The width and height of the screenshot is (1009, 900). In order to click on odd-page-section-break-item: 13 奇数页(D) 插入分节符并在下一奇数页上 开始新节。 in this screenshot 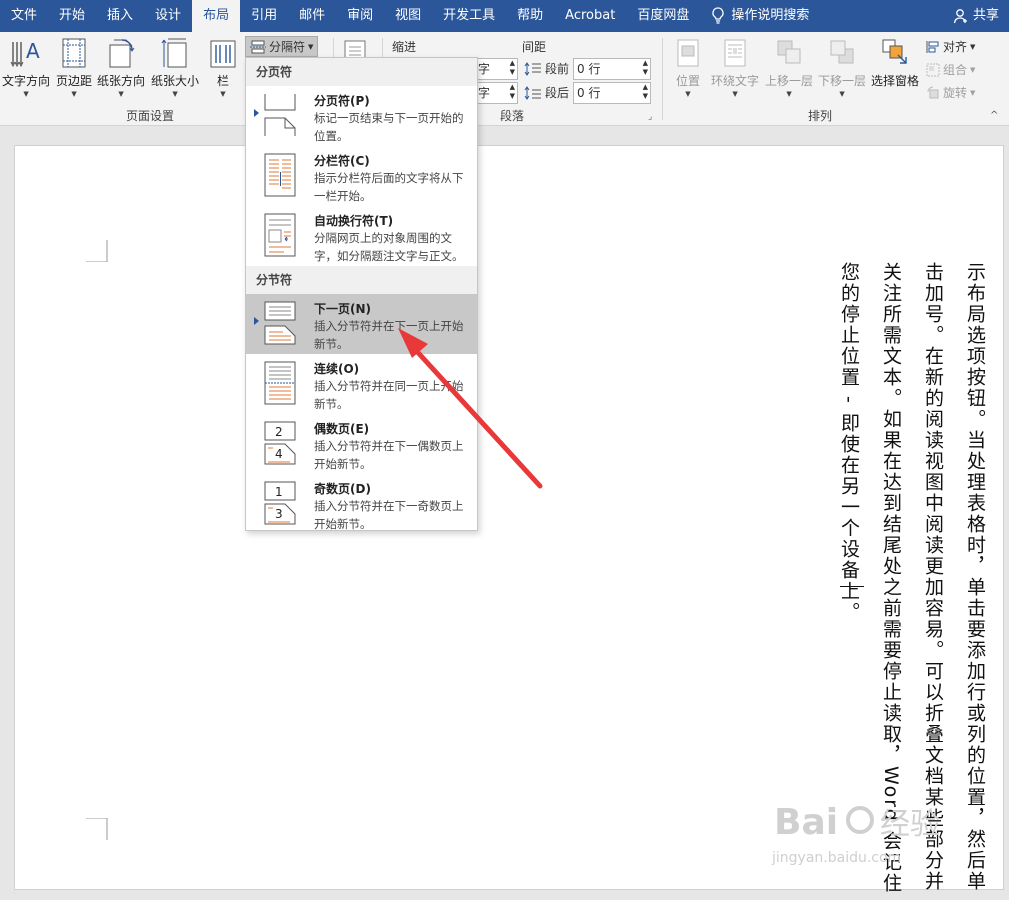, I will do `click(361, 504)`.